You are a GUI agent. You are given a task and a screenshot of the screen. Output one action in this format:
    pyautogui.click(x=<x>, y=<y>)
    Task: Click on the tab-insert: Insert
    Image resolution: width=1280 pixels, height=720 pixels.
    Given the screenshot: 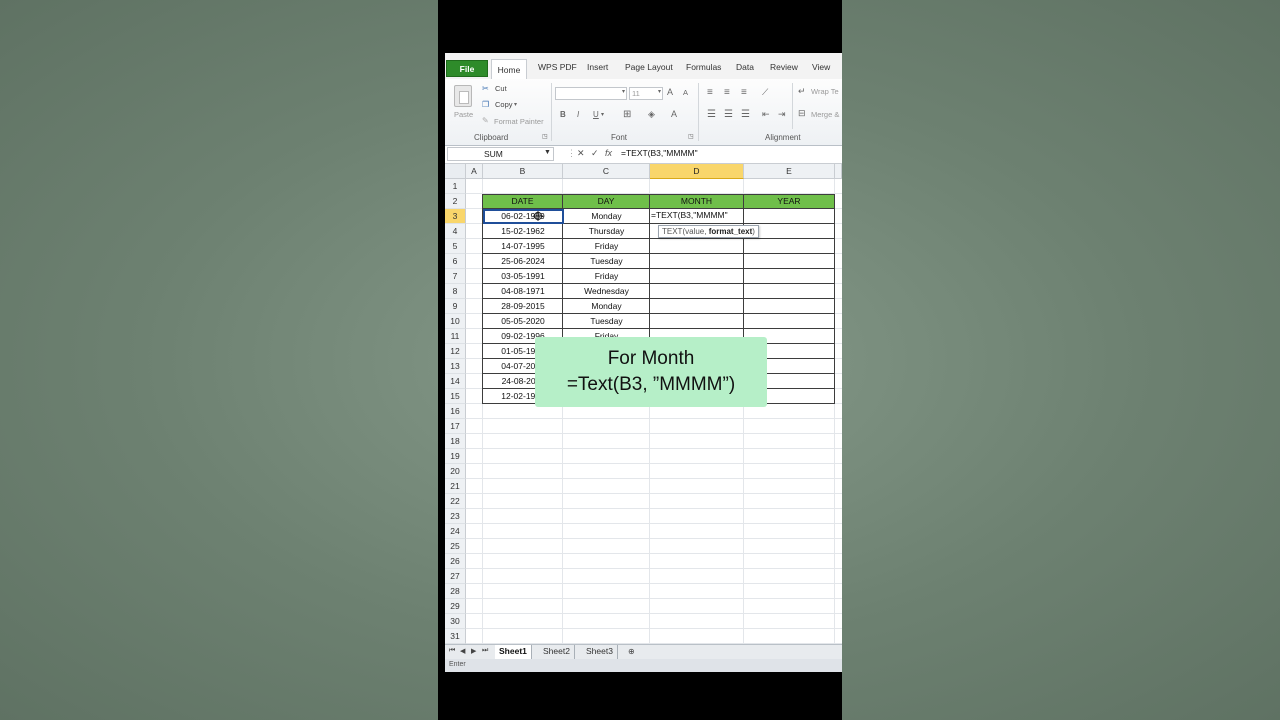 What is the action you would take?
    pyautogui.click(x=597, y=67)
    